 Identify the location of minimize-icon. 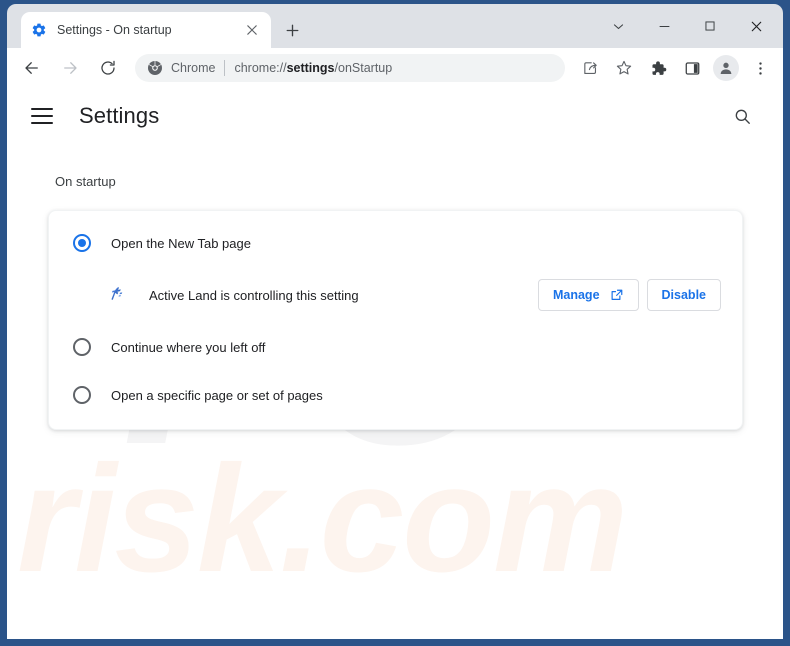
(664, 26).